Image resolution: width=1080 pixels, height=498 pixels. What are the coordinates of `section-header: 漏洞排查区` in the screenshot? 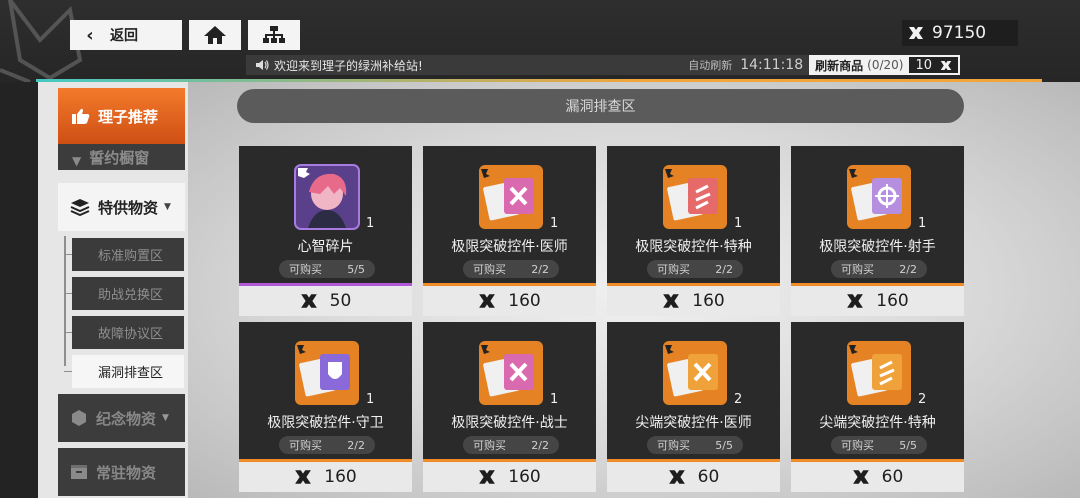 It's located at (600, 106).